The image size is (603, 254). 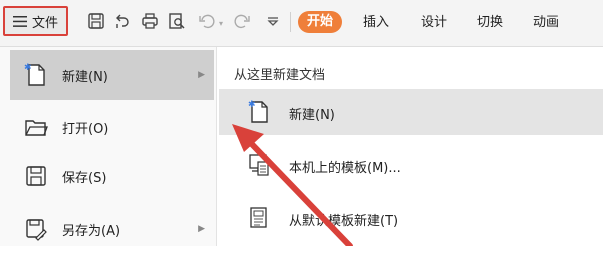 I want to click on undo-dropdown-icon: ▾, so click(x=221, y=23).